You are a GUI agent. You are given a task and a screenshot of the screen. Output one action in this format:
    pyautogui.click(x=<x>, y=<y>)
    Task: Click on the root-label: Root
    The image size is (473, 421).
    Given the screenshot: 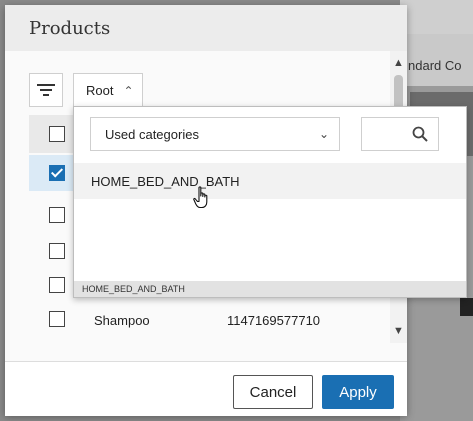 What is the action you would take?
    pyautogui.click(x=100, y=90)
    